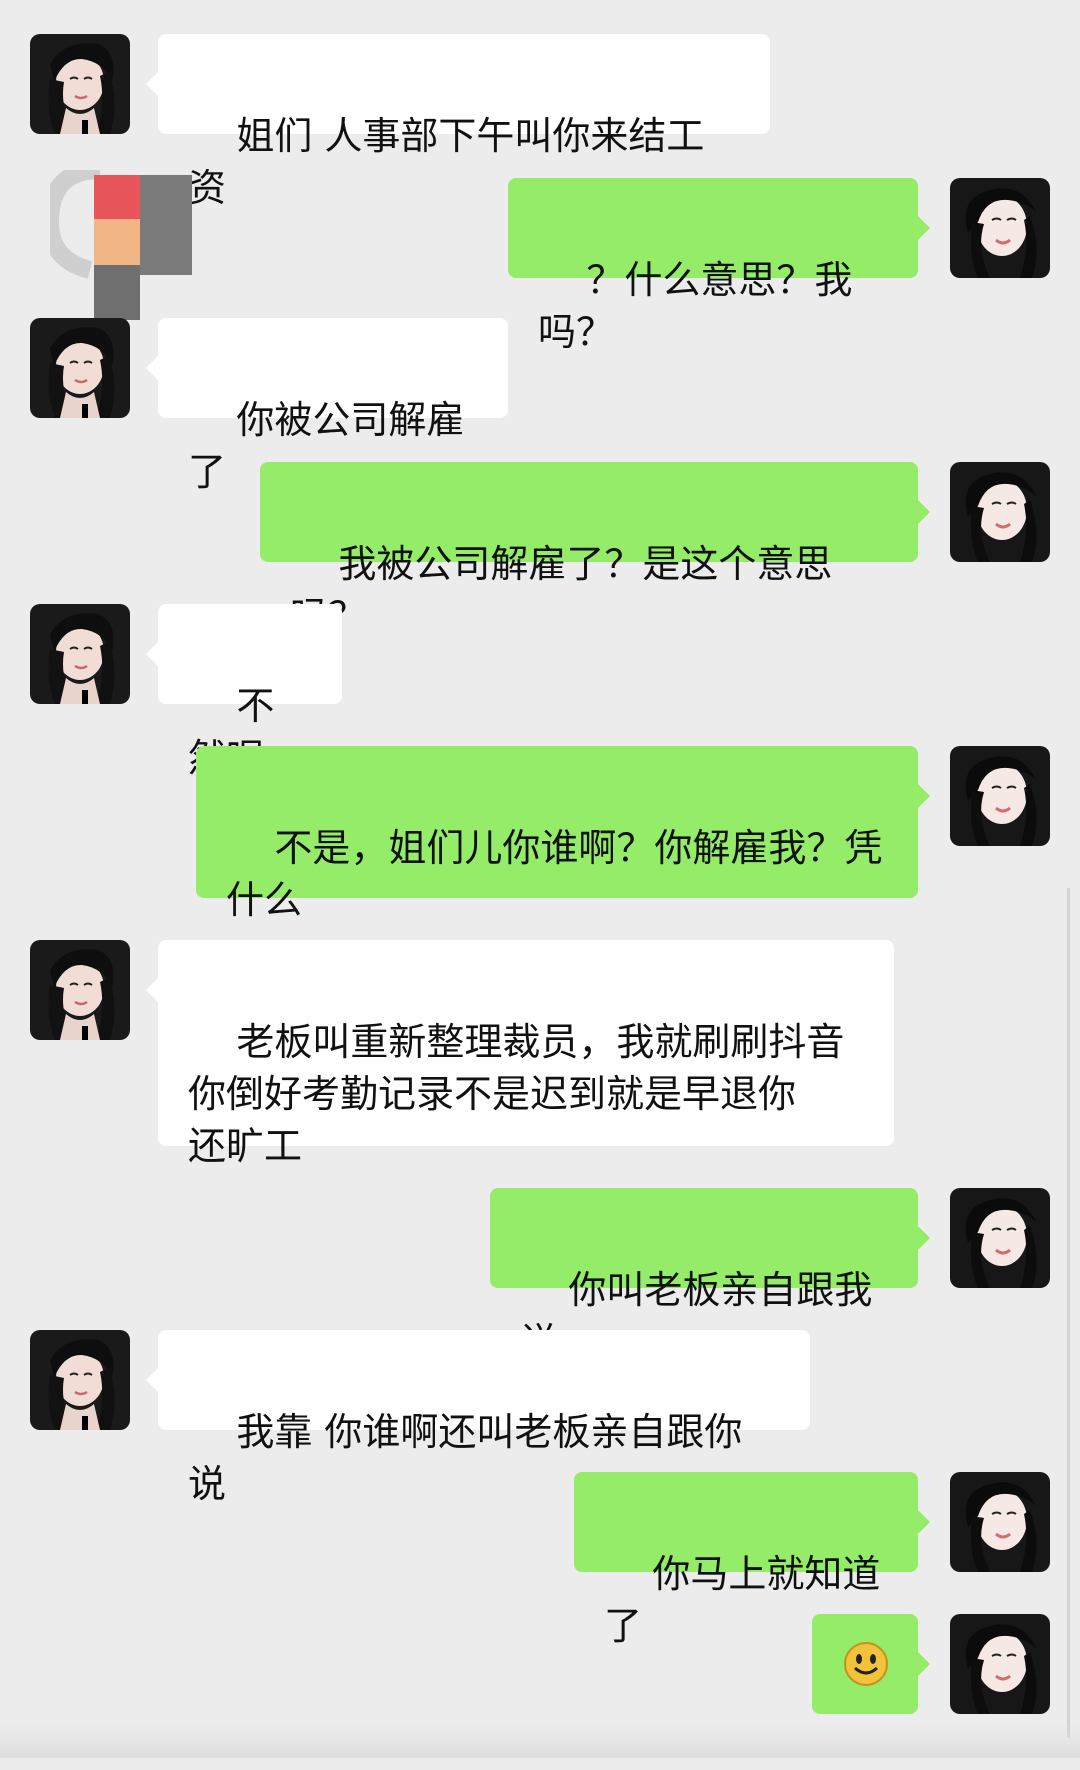  I want to click on smile-emoji-icon, so click(866, 1664).